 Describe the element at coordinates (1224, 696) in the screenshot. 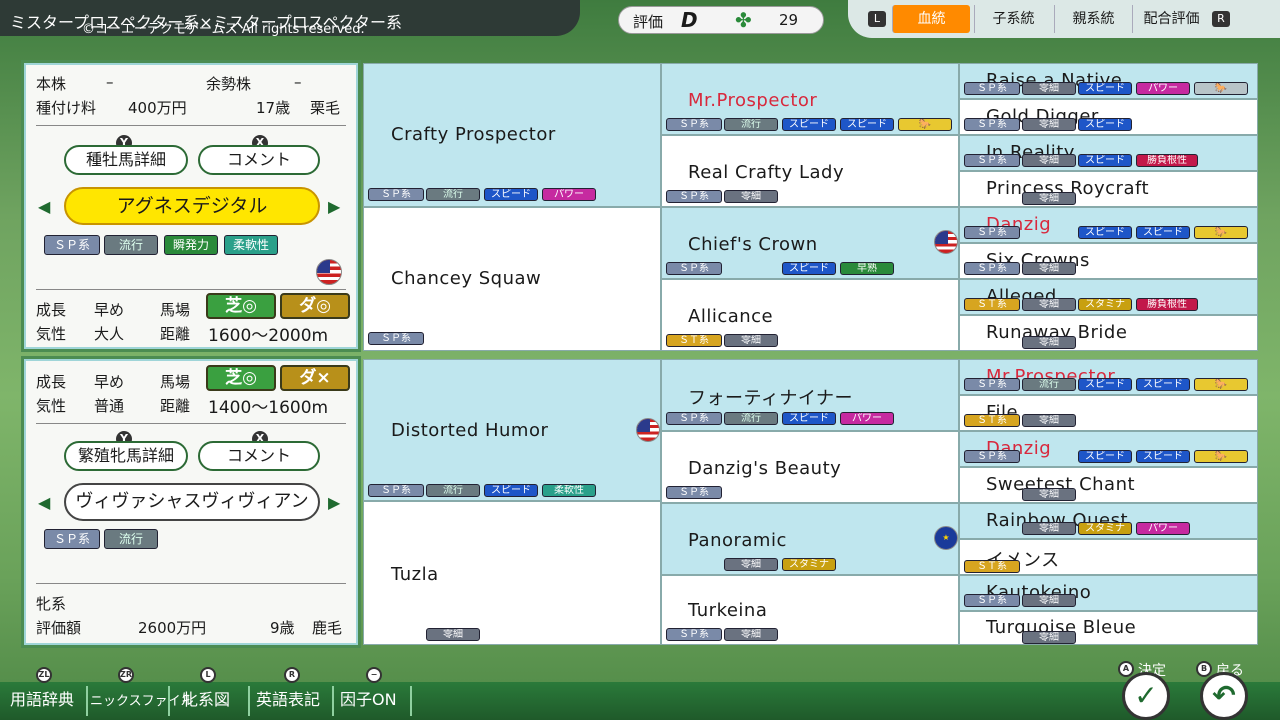

I see `back-arrow-button: ↶` at that location.